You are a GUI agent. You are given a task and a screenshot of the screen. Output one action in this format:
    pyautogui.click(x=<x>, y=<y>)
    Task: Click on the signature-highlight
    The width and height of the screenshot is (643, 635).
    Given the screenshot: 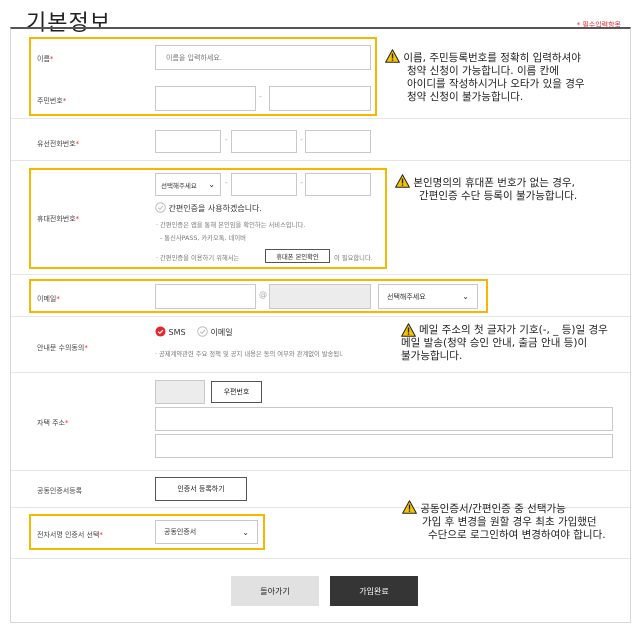 What is the action you would take?
    pyautogui.click(x=147, y=532)
    